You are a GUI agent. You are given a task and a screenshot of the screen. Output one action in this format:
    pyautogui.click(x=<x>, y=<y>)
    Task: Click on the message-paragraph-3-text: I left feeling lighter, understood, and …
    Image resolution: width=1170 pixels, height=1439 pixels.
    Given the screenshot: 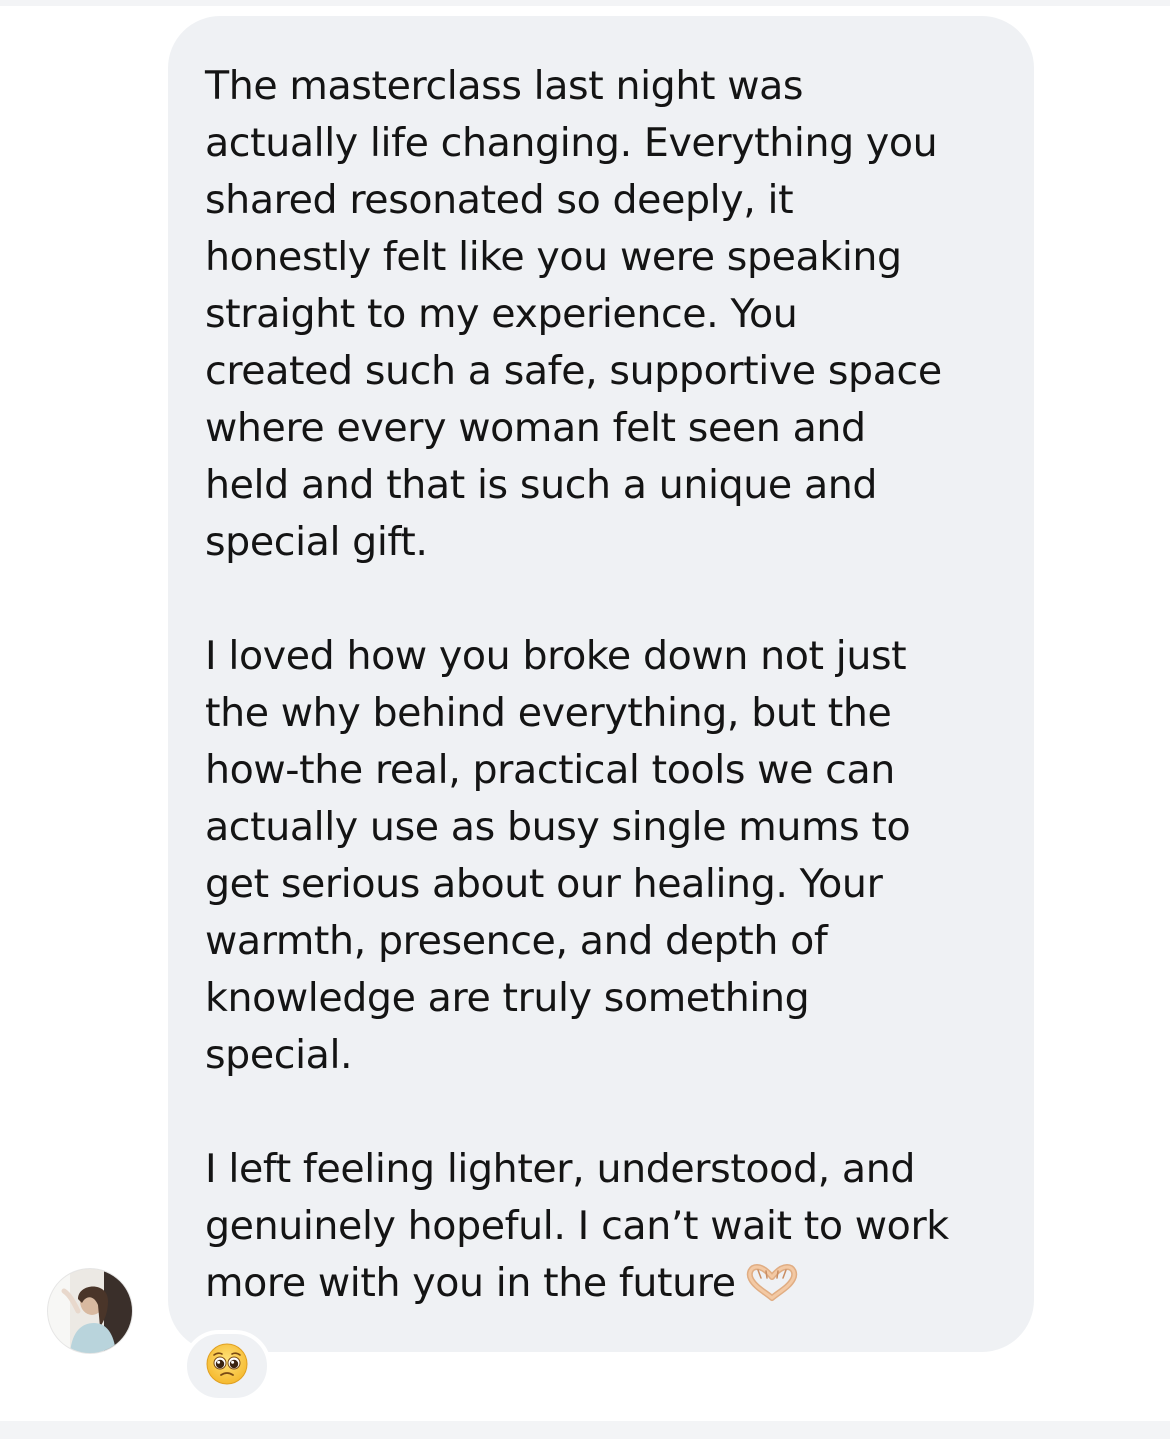 What is the action you would take?
    pyautogui.click(x=577, y=1226)
    